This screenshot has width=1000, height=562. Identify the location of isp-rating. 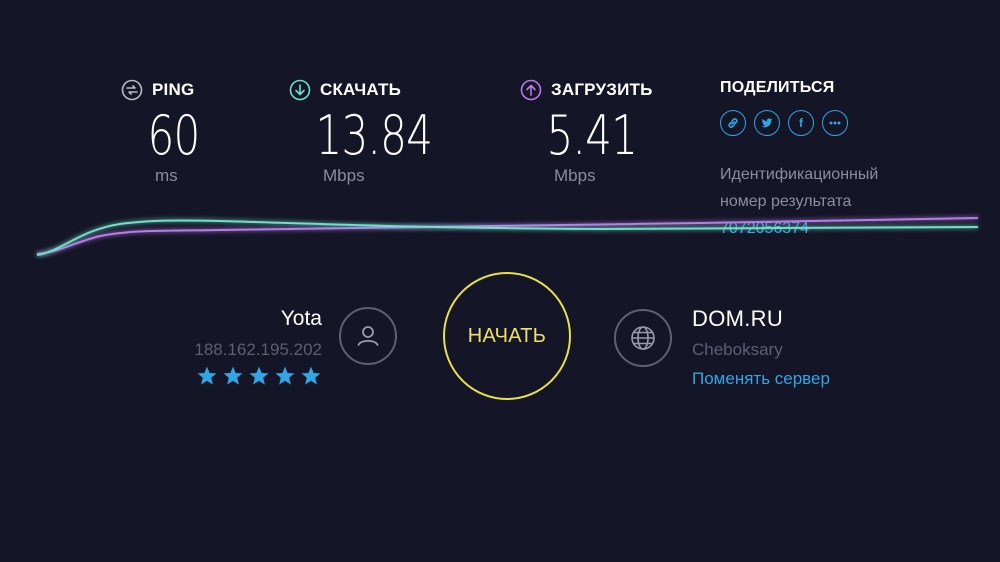
(258, 376).